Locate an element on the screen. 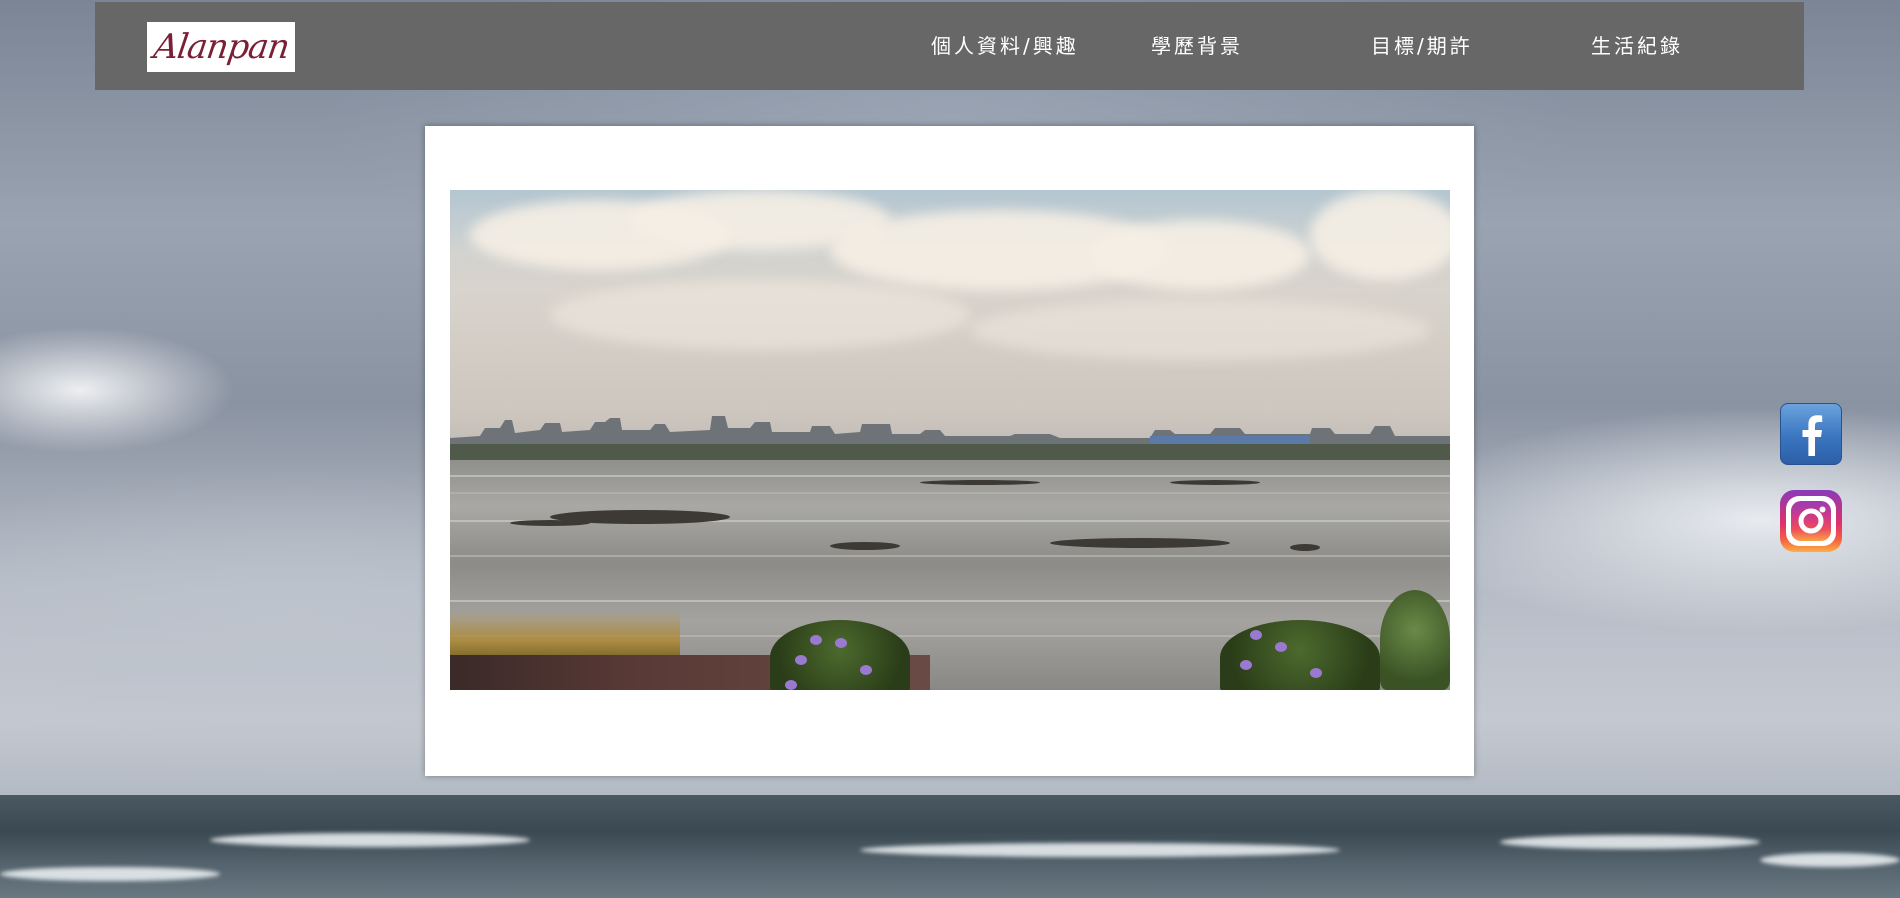  logo-text: Alanpan is located at coordinates (221, 47).